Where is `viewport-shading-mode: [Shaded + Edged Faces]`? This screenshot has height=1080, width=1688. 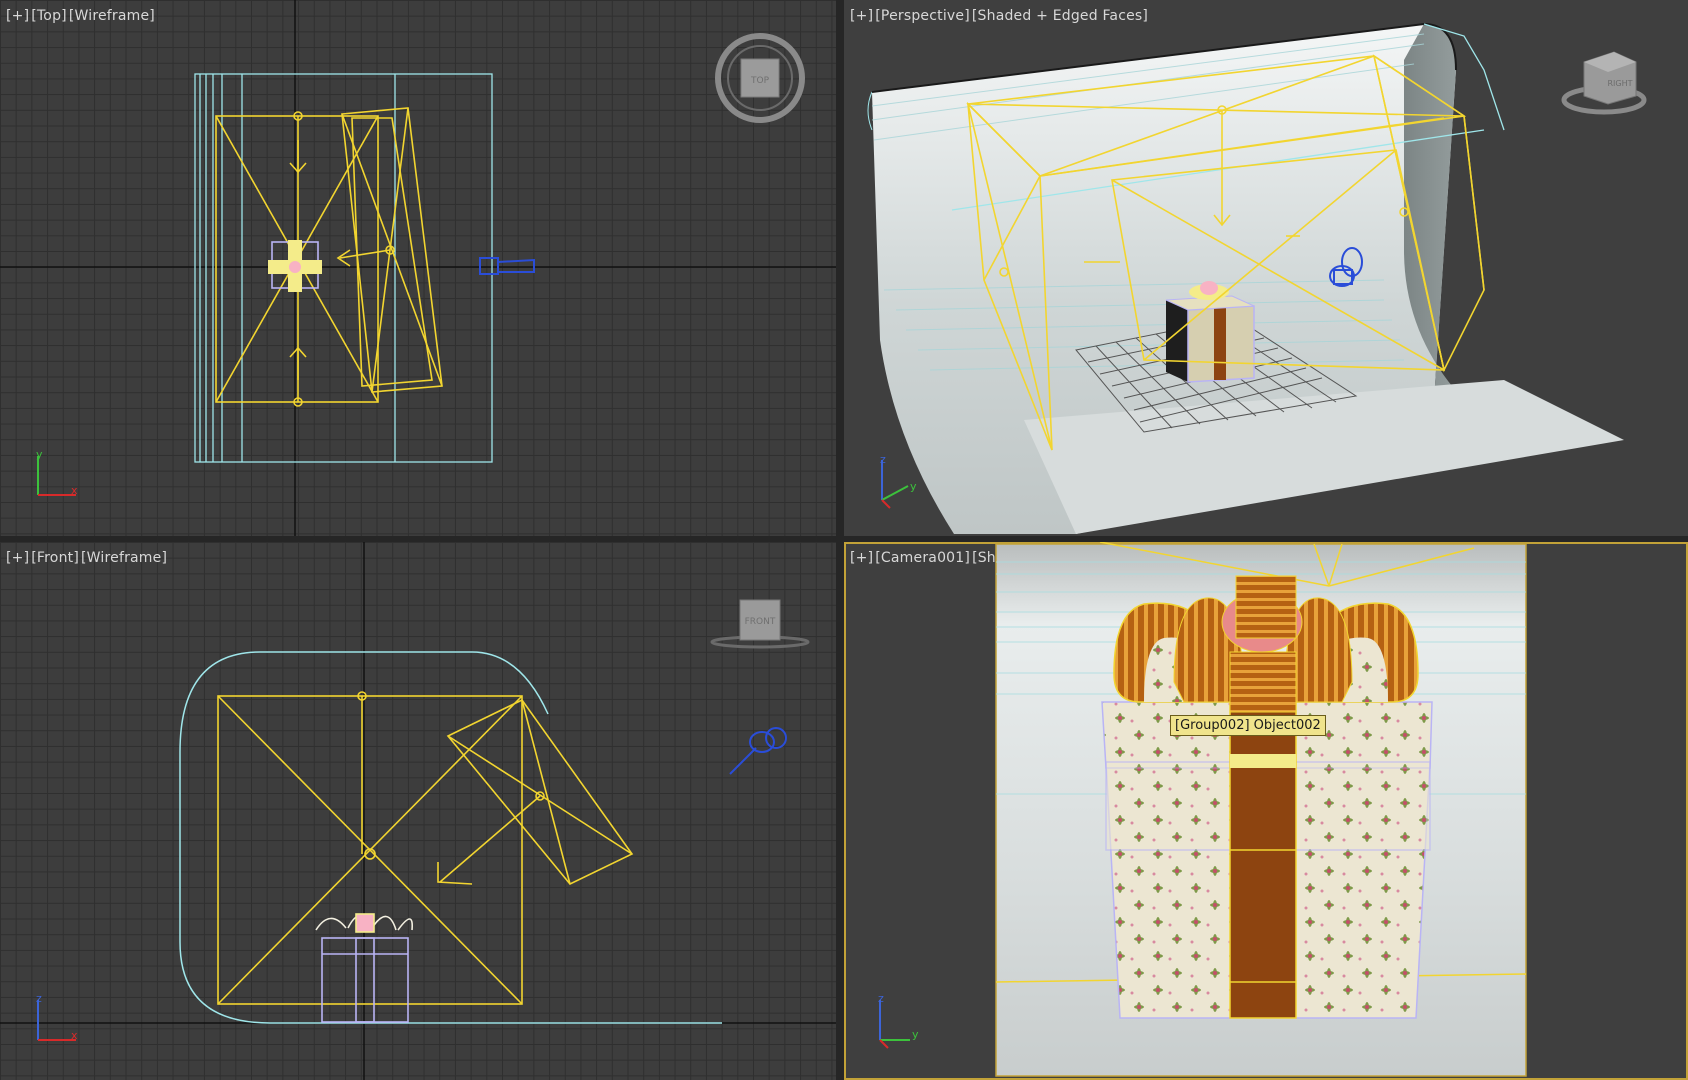 viewport-shading-mode: [Shaded + Edged Faces] is located at coordinates (1060, 16).